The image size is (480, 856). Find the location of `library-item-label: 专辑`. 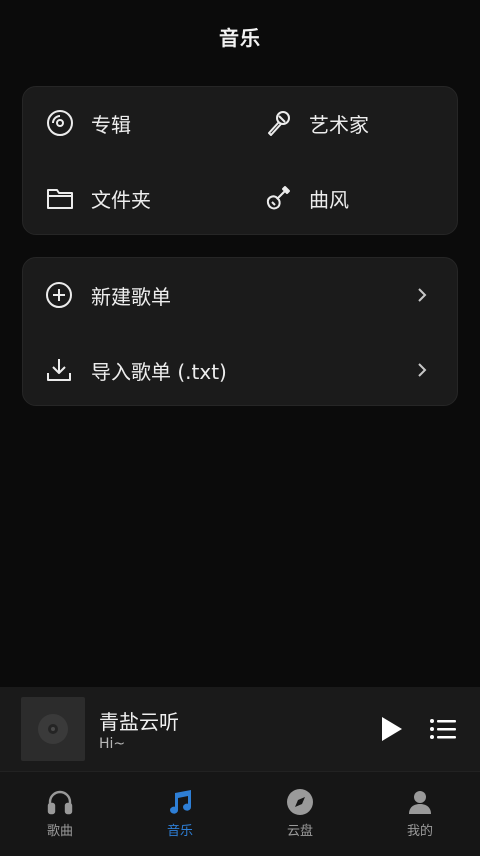

library-item-label: 专辑 is located at coordinates (111, 124).